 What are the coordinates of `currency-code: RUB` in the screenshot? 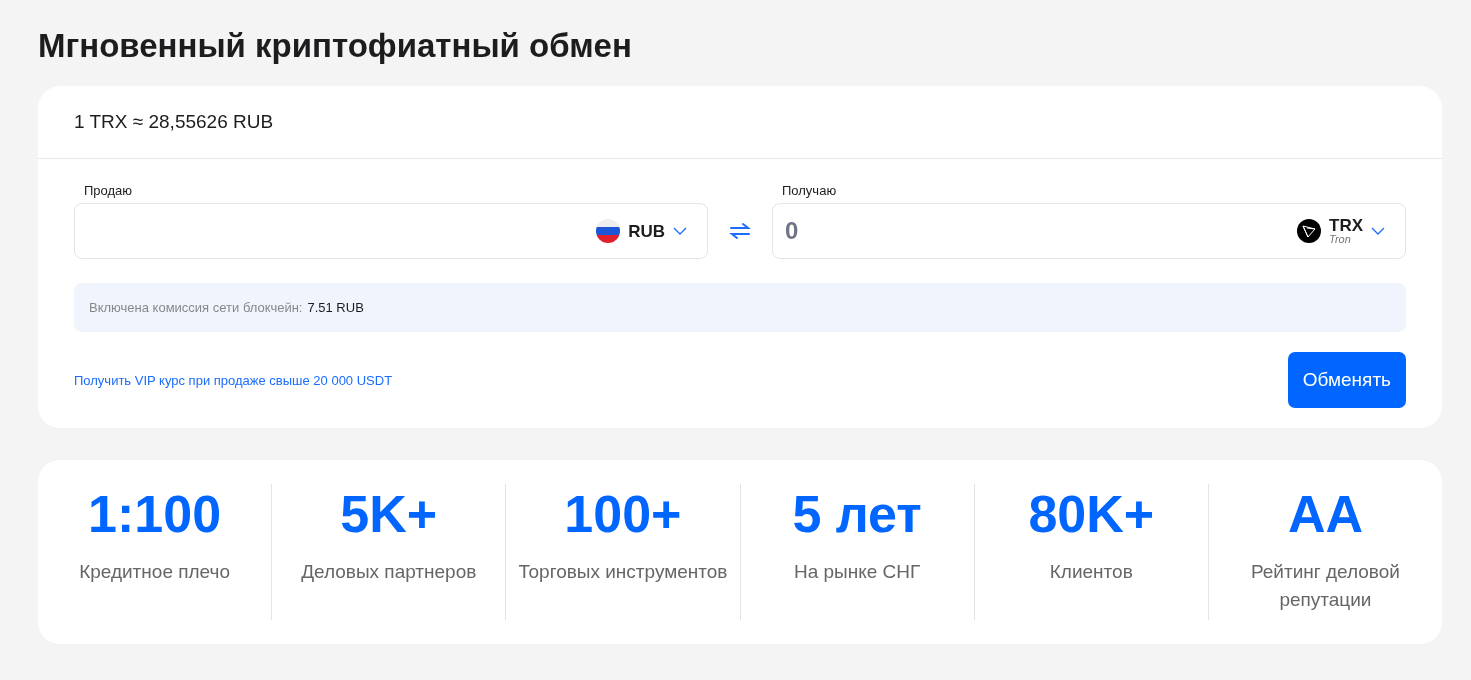 It's located at (646, 231).